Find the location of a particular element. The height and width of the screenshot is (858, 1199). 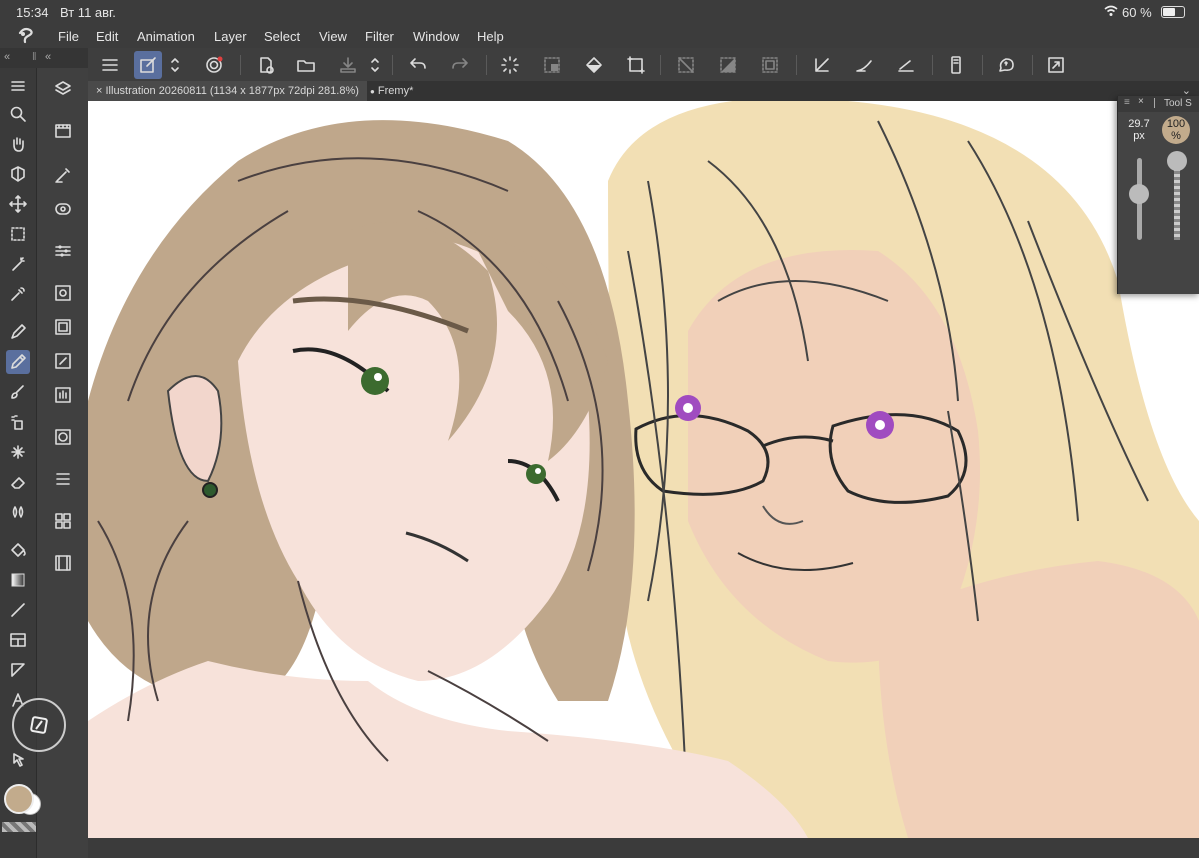

menu-window: Window is located at coordinates (436, 36).